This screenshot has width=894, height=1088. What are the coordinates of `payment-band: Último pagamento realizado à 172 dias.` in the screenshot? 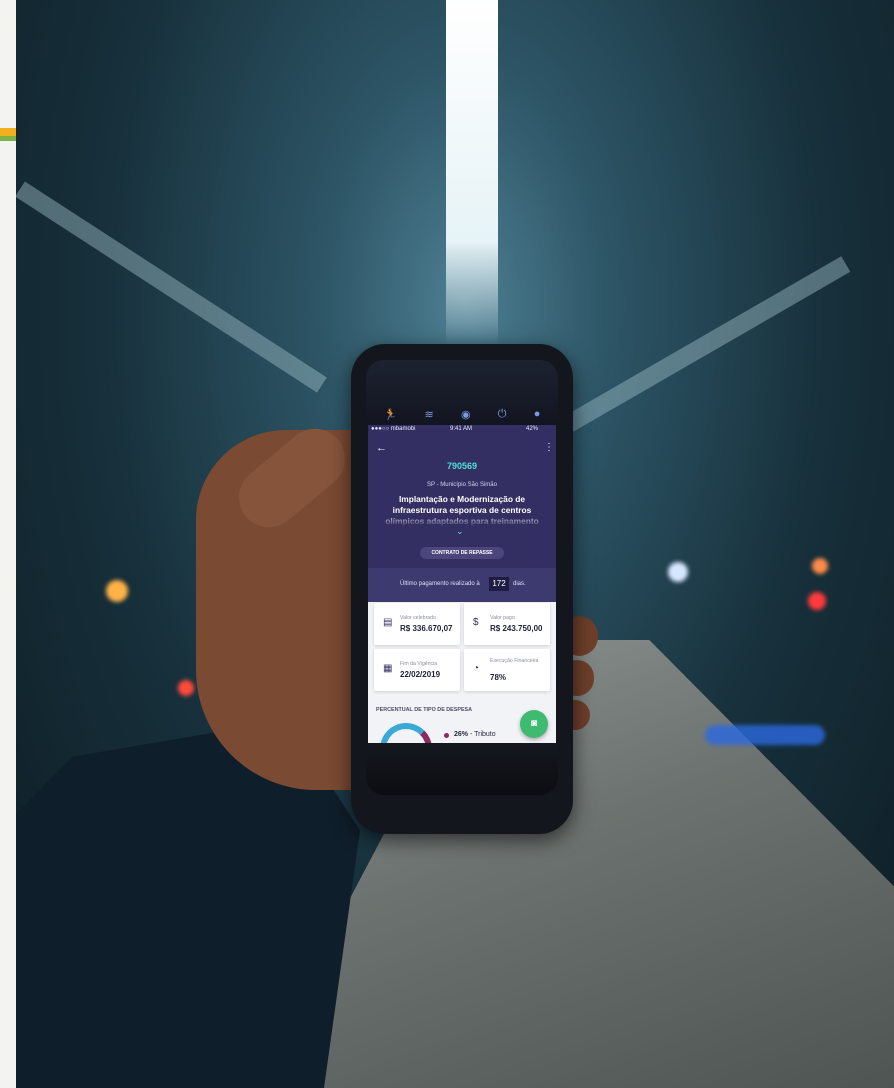 It's located at (462, 585).